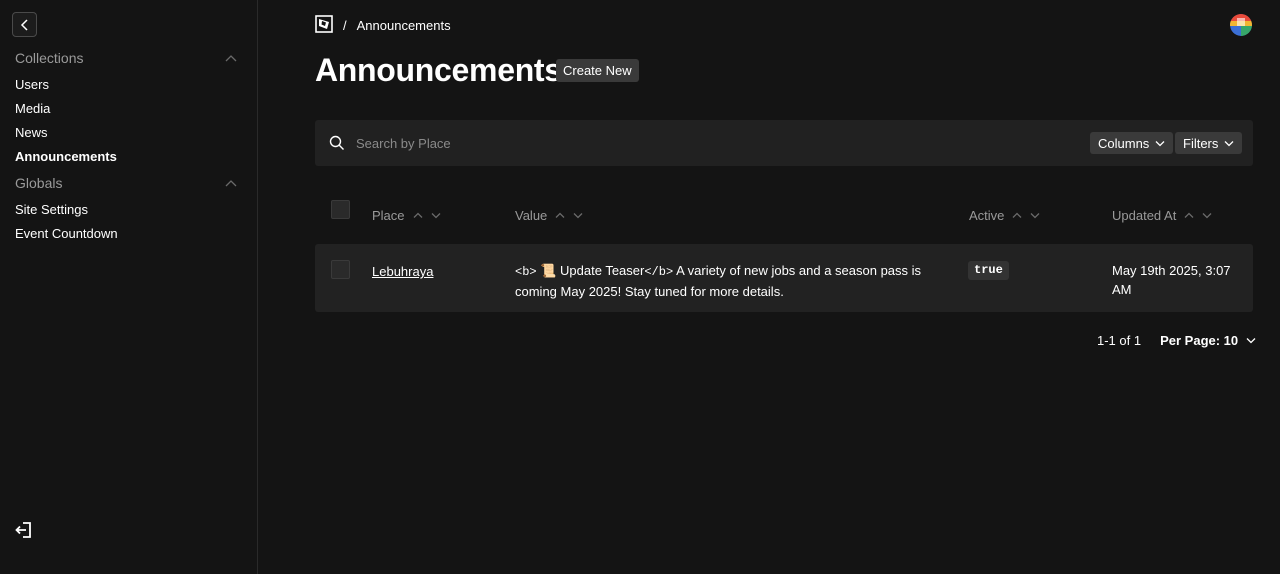  I want to click on home-logo, so click(324, 25).